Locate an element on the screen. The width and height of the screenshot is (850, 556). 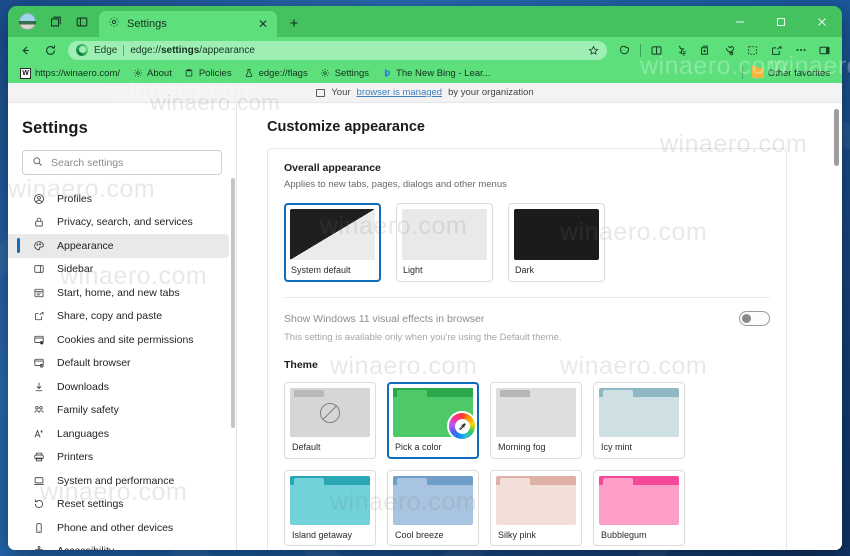
page-title: Settings is located at coordinates (55, 128).